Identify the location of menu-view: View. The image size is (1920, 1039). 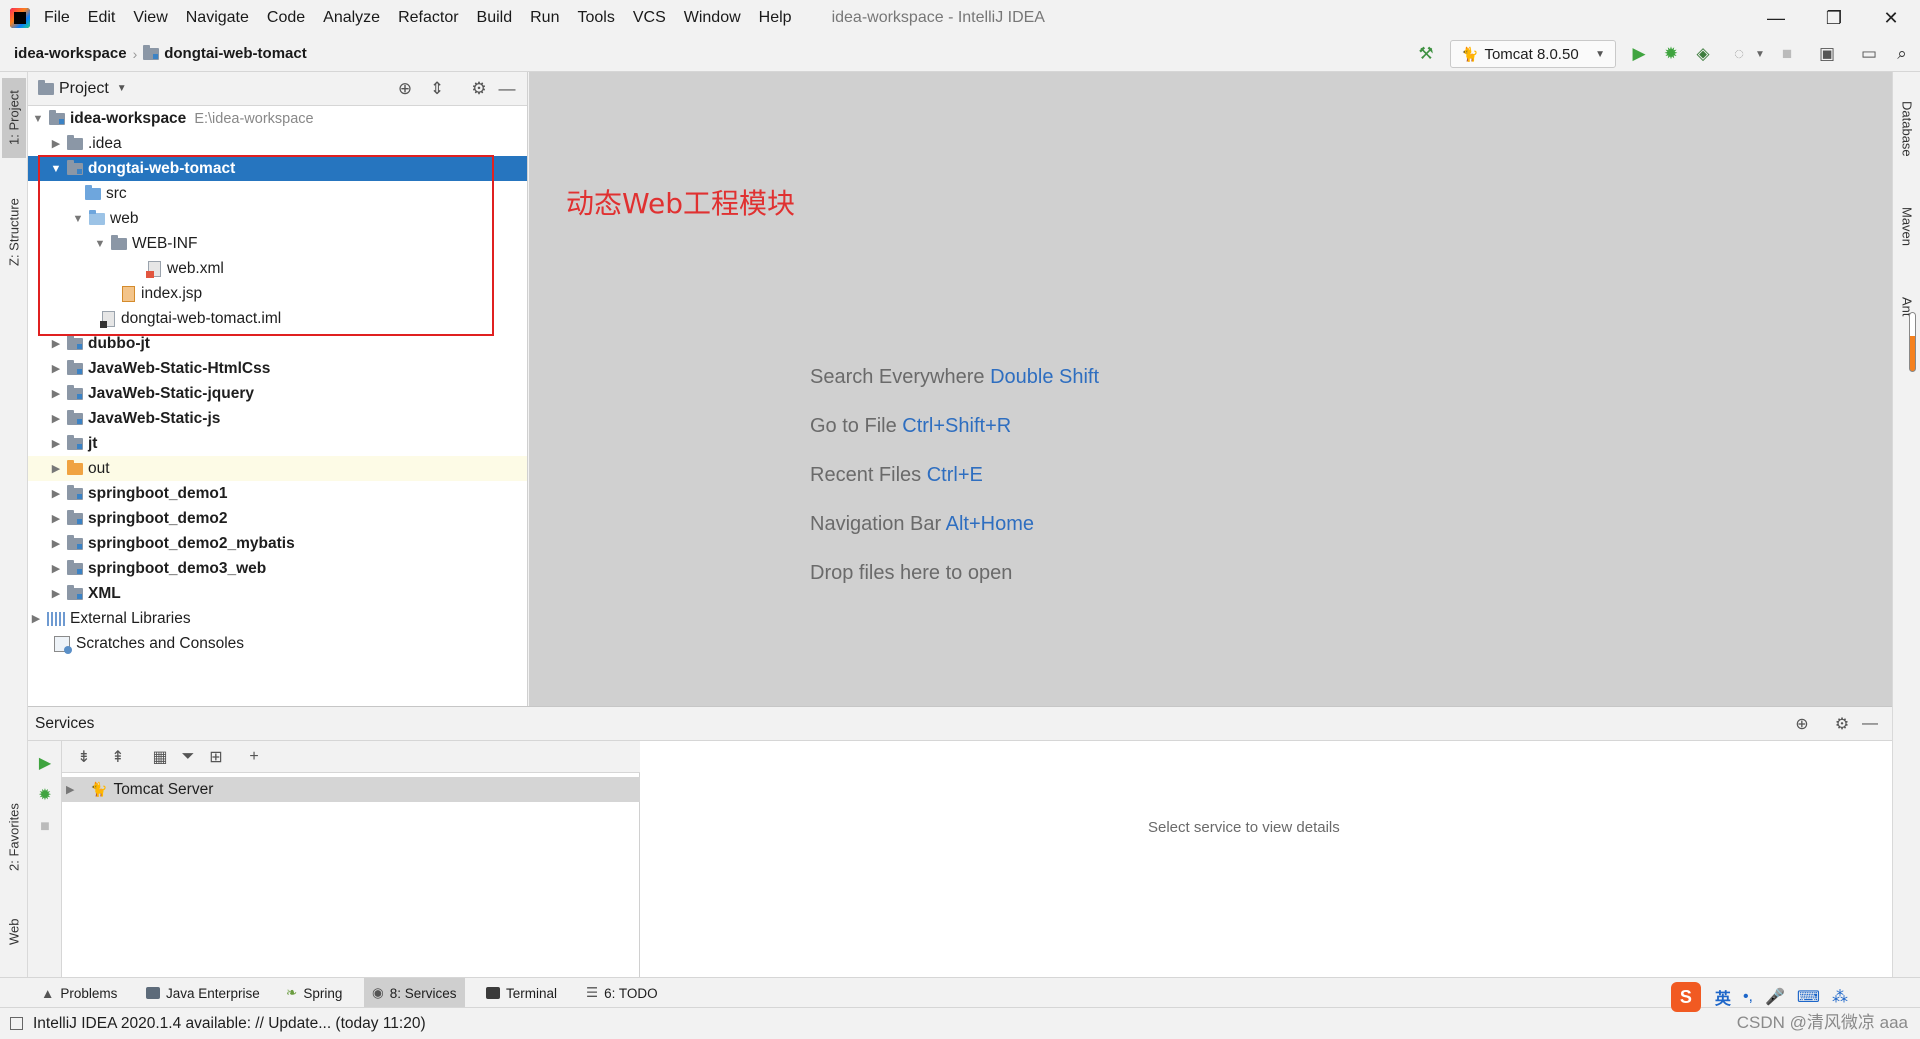
(150, 18).